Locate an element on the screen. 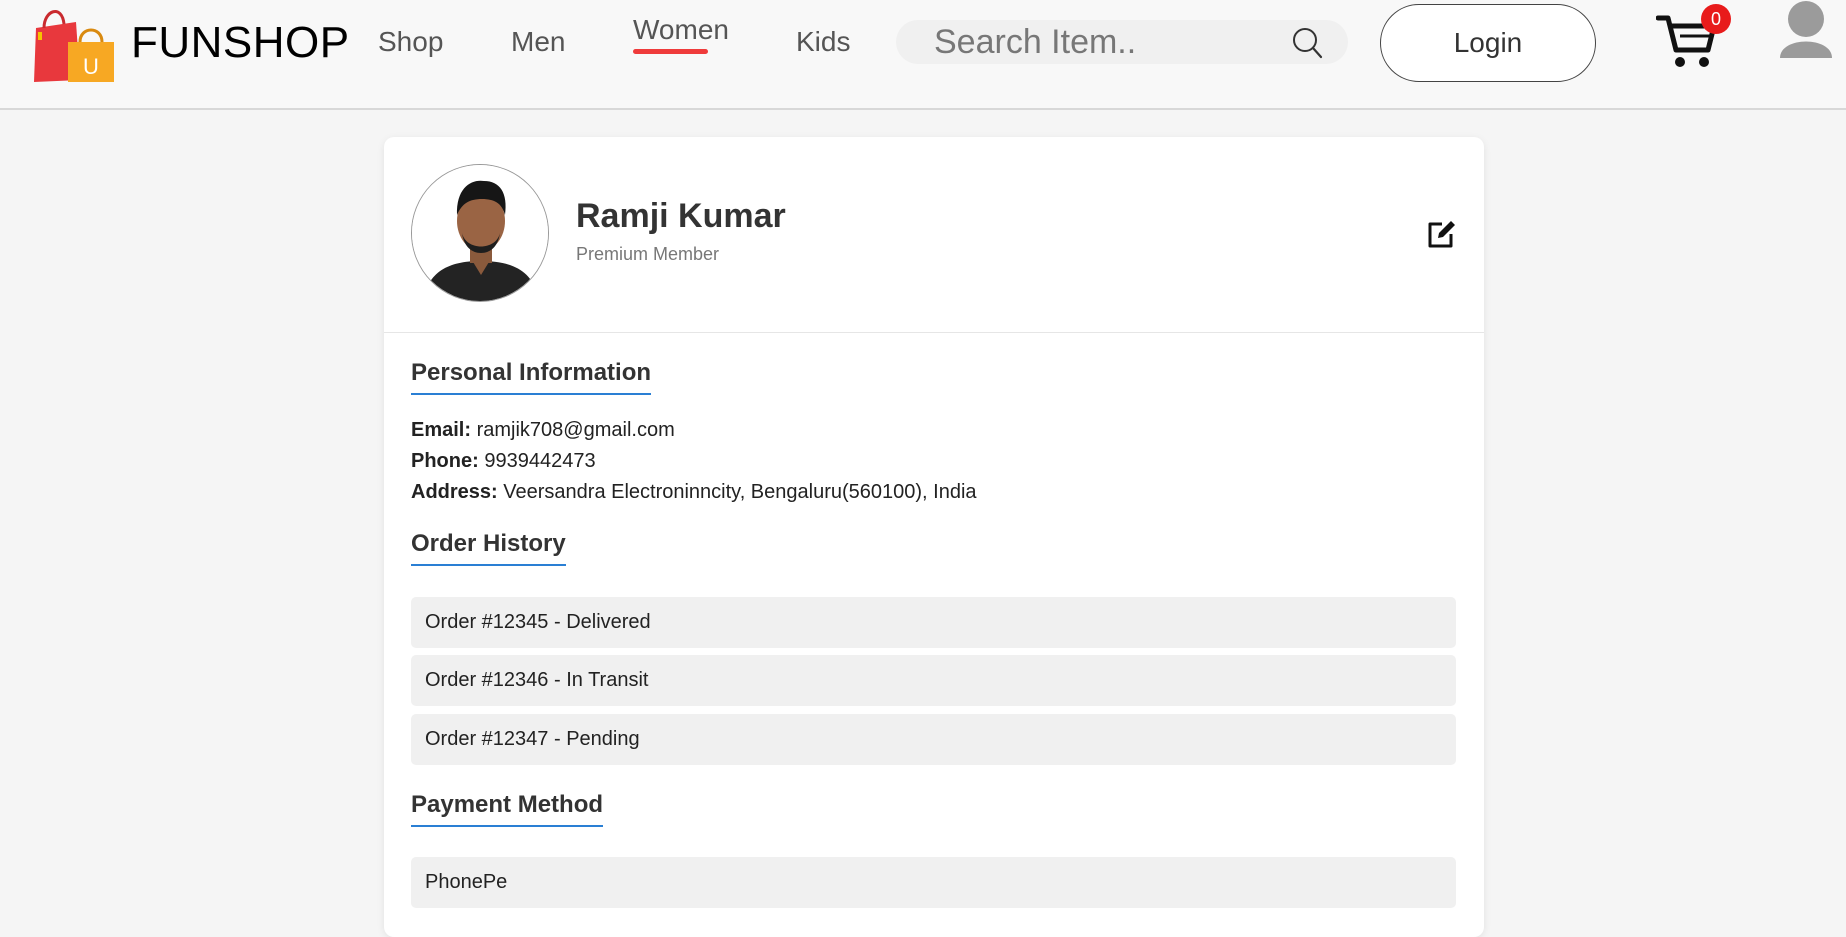 The width and height of the screenshot is (1846, 937). nav-men: Men is located at coordinates (538, 42).